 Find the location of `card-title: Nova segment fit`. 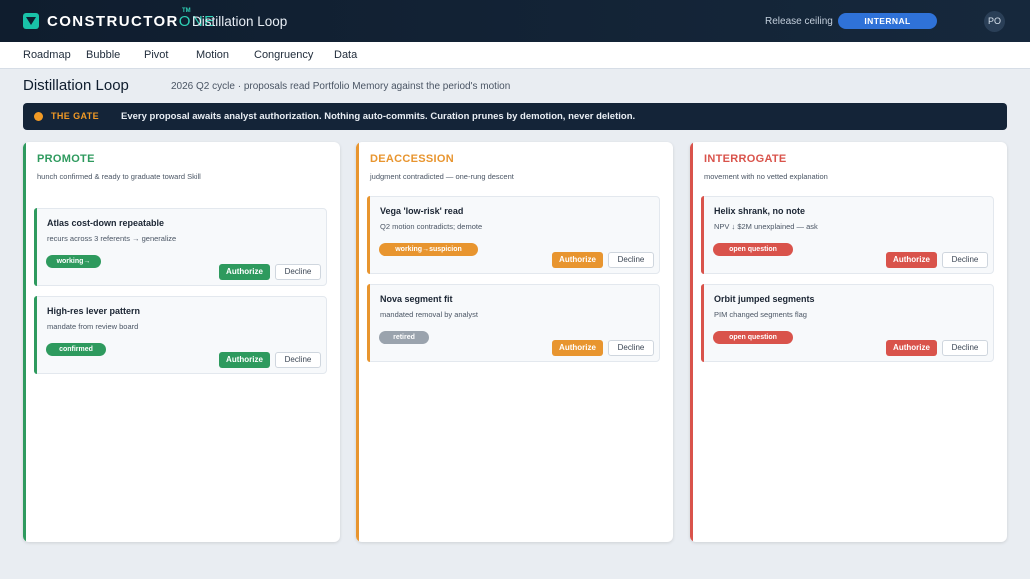

card-title: Nova segment fit is located at coordinates (416, 299).